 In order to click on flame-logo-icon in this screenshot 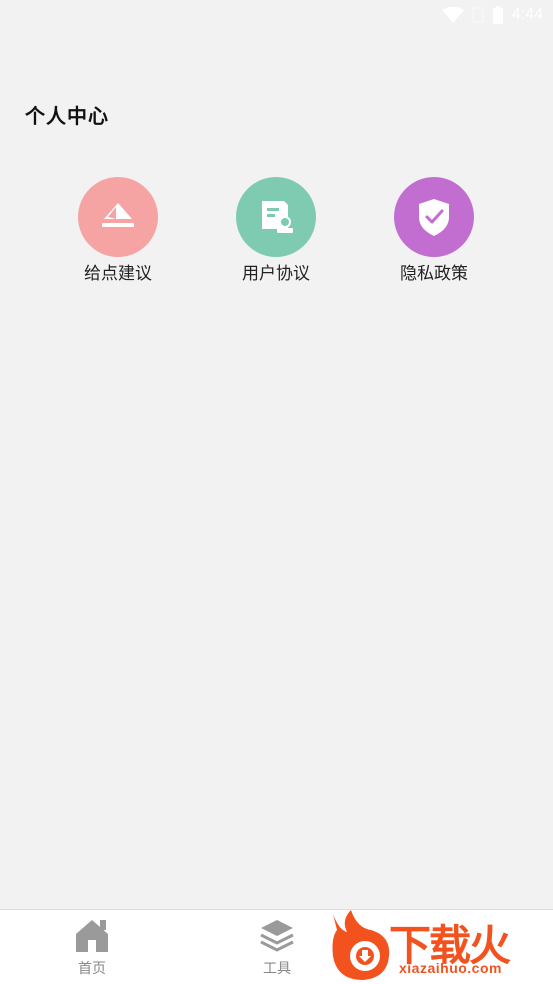, I will do `click(361, 945)`.